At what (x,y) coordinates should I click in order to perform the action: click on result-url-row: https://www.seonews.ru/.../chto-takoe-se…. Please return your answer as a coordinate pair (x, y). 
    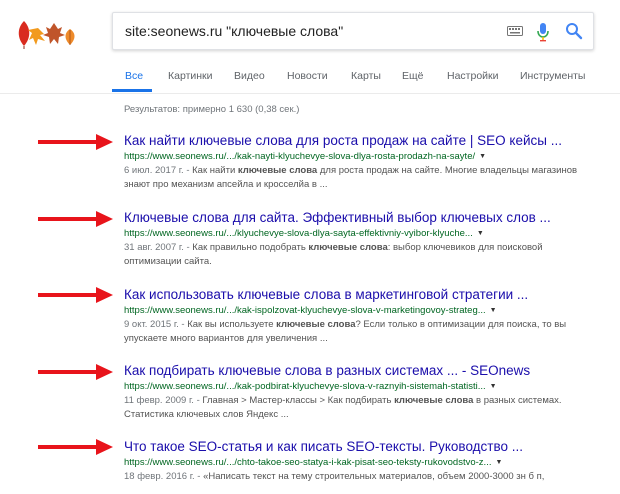
    Looking at the image, I should click on (364, 463).